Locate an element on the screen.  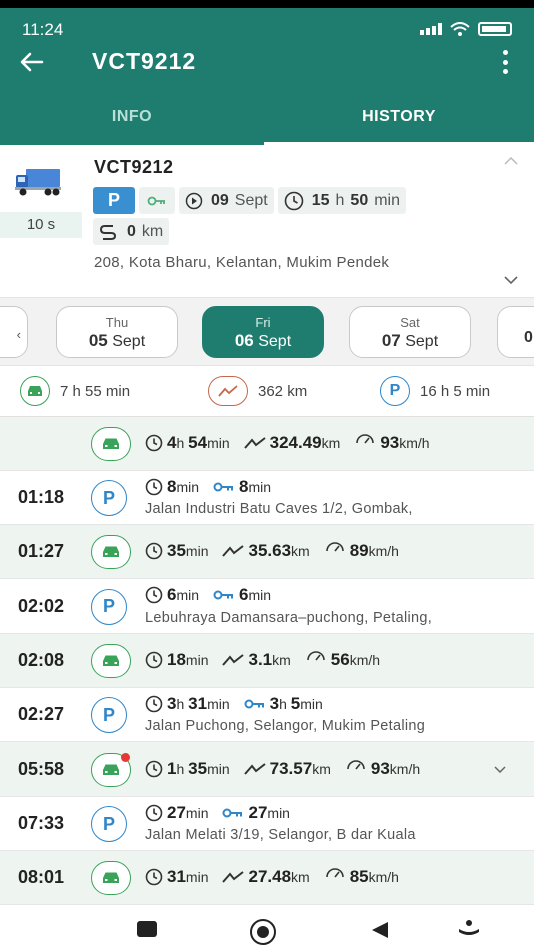
date-pill-sat: Sat 07 Sept is located at coordinates (410, 332).